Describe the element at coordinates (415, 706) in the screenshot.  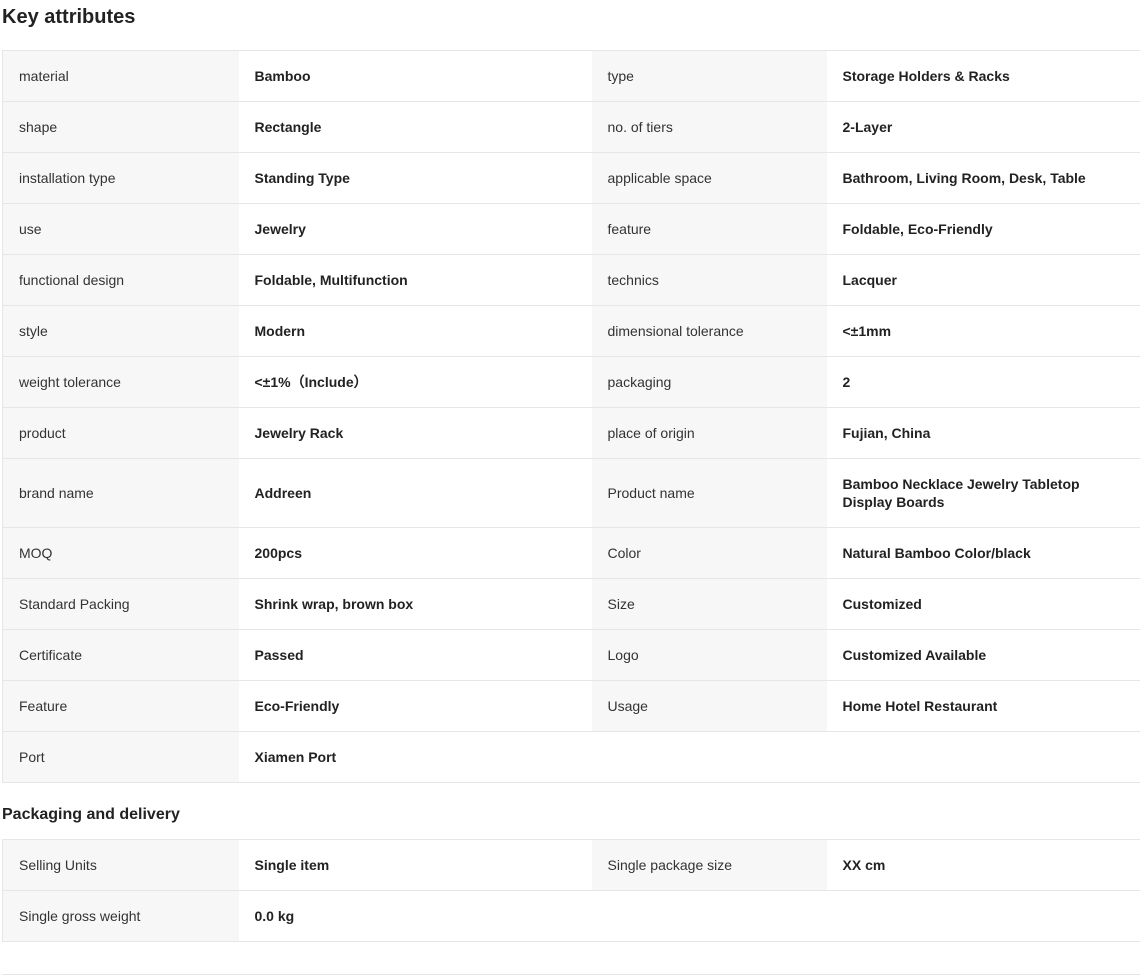
I see `attribute-value: Eco-Friendly` at that location.